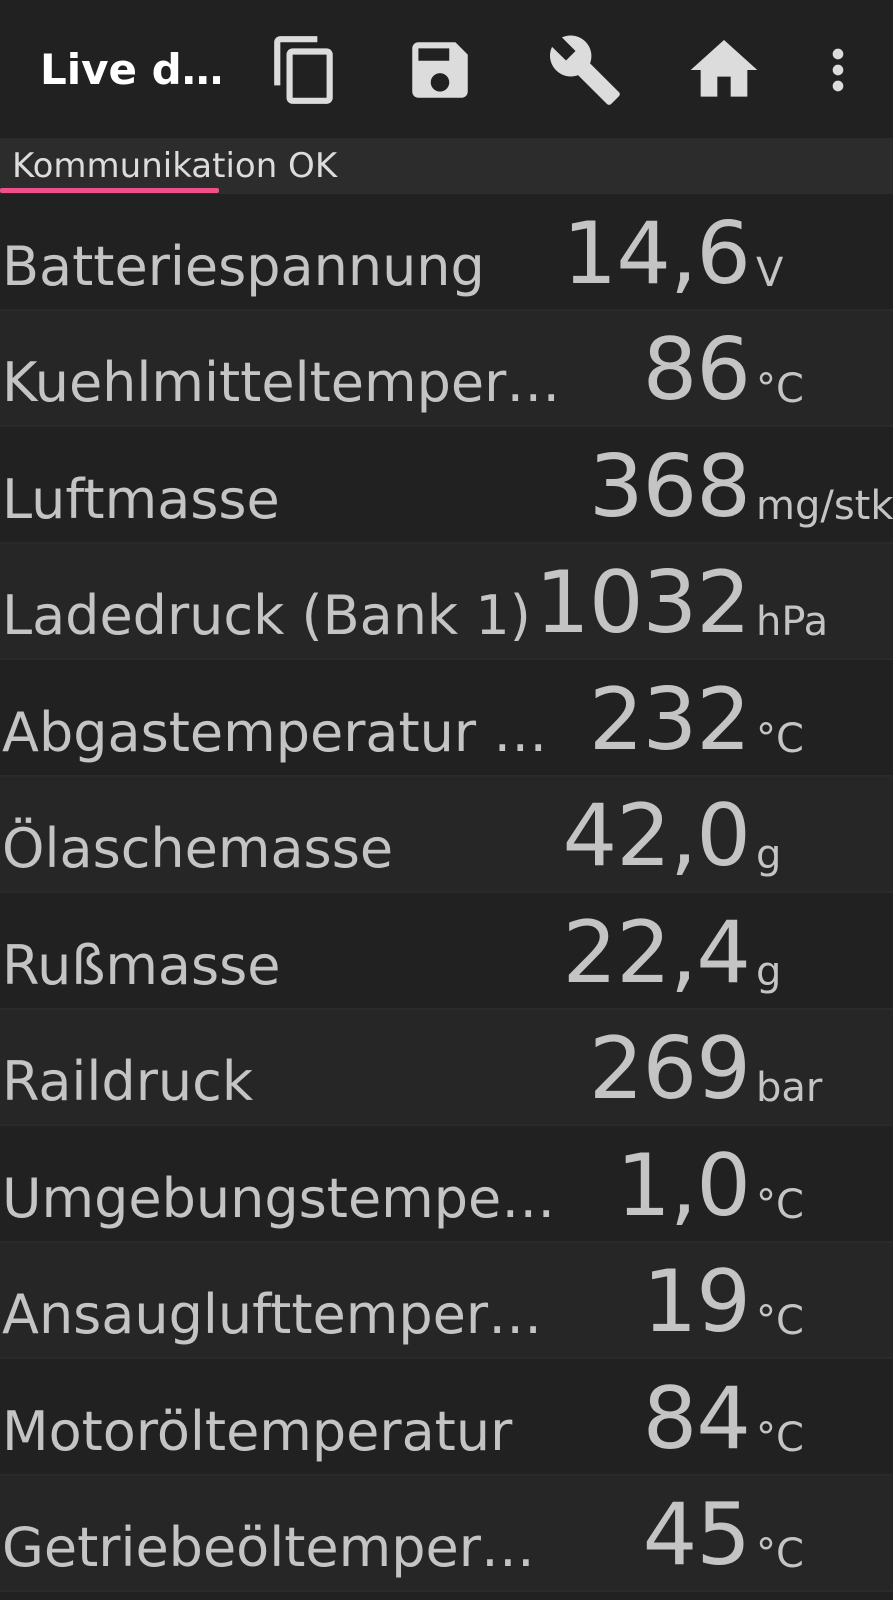  I want to click on list-item: Batteriespannung 14,6 V, so click(446, 252).